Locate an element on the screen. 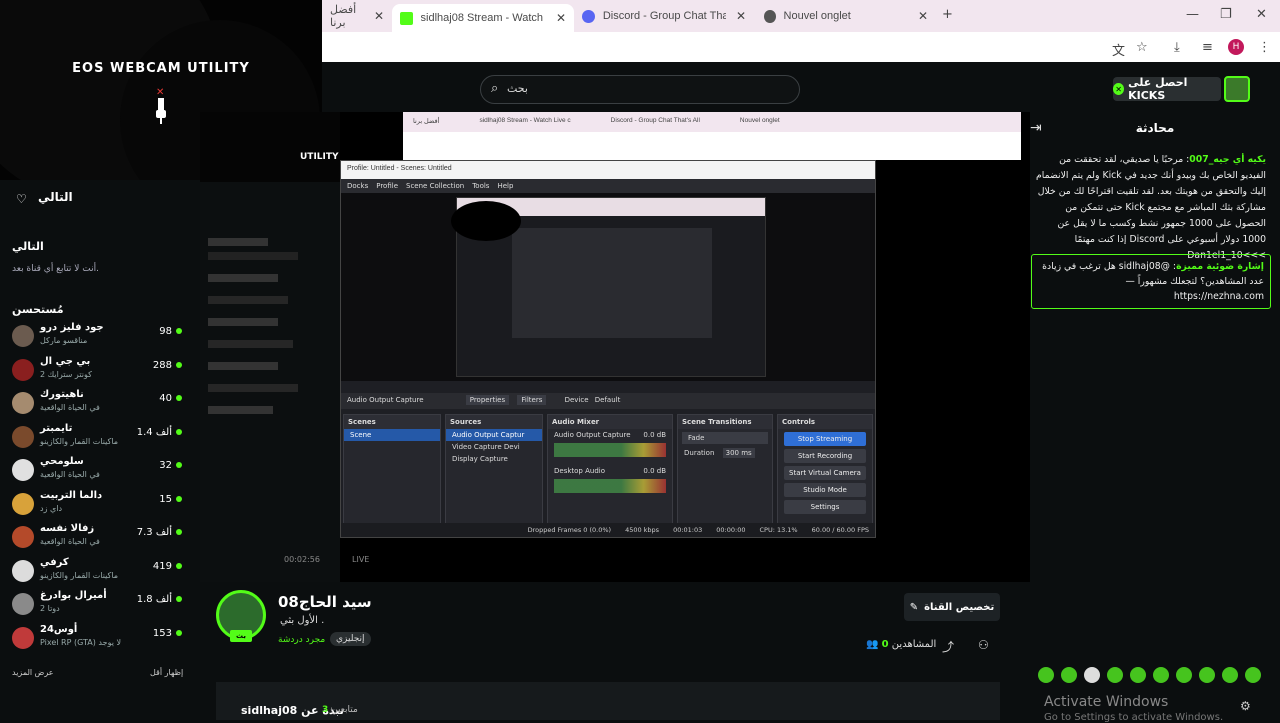  chat-mention: @sidlhaj08 is located at coordinates (1144, 266).